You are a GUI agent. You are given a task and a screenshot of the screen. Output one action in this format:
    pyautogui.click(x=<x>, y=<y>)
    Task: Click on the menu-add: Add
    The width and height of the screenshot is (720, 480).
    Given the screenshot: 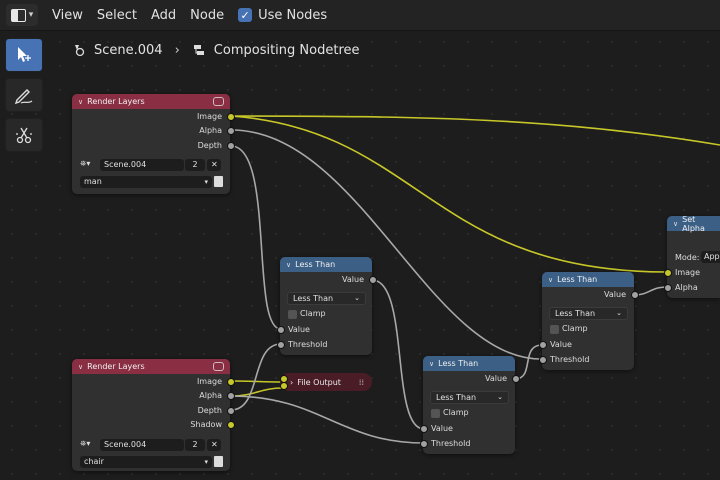 What is the action you would take?
    pyautogui.click(x=163, y=15)
    